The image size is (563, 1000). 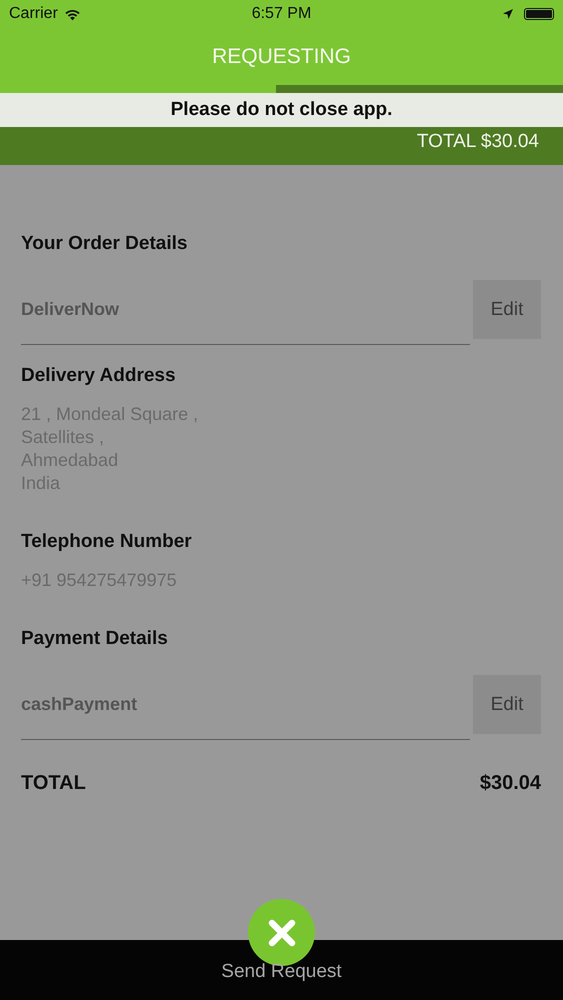 What do you see at coordinates (508, 14) in the screenshot?
I see `location-arrow-icon` at bounding box center [508, 14].